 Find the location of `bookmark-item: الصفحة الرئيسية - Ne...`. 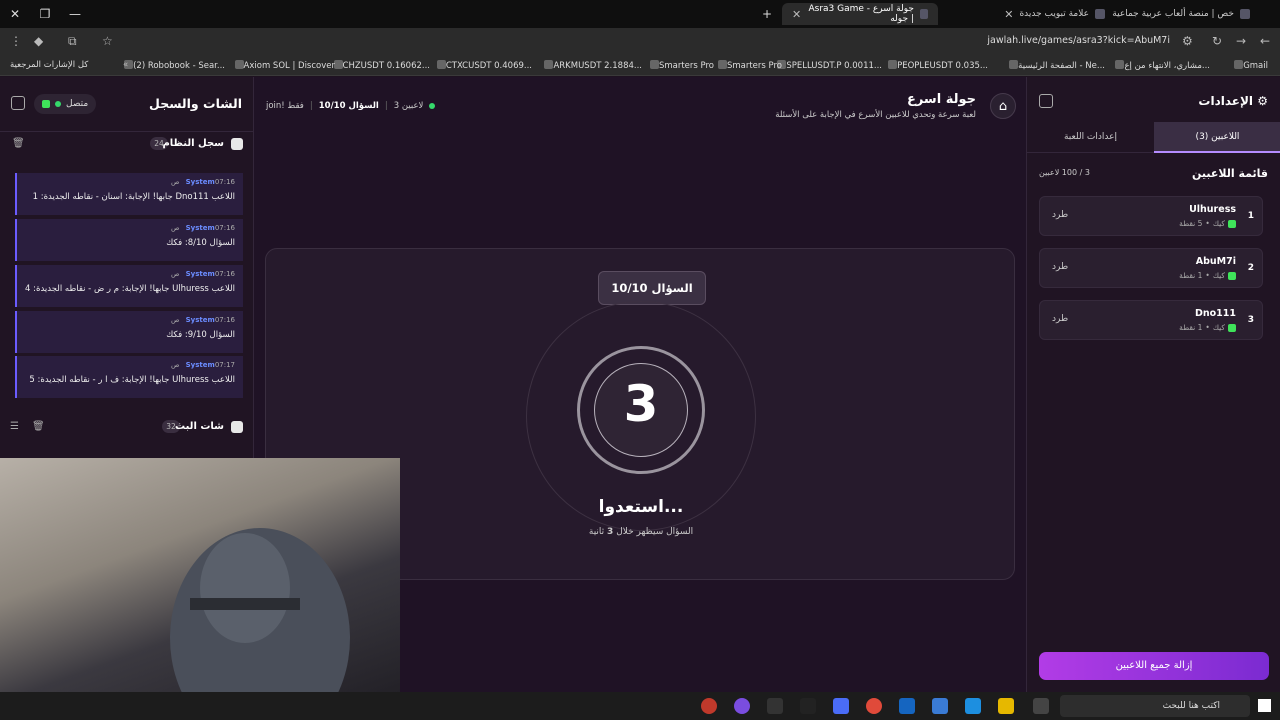

bookmark-item: الصفحة الرئيسية - Ne... is located at coordinates (1055, 65).